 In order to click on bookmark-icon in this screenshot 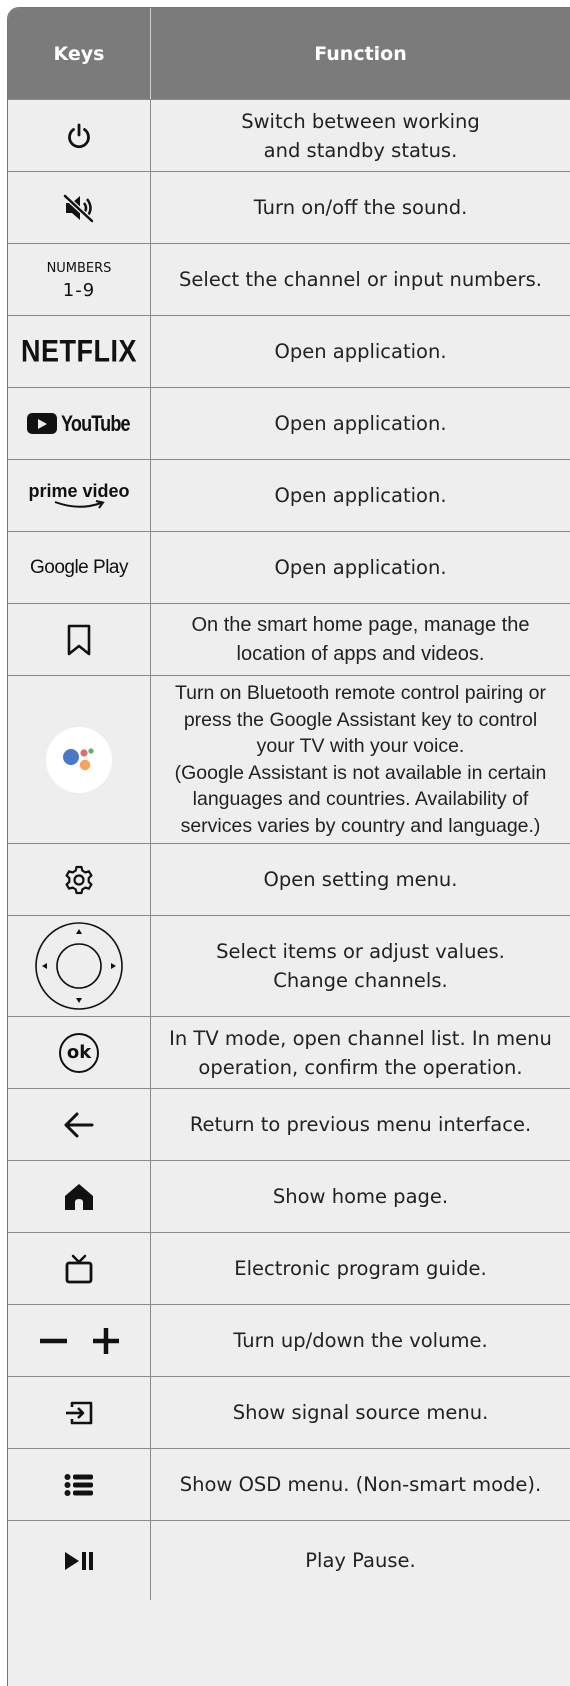, I will do `click(79, 640)`.